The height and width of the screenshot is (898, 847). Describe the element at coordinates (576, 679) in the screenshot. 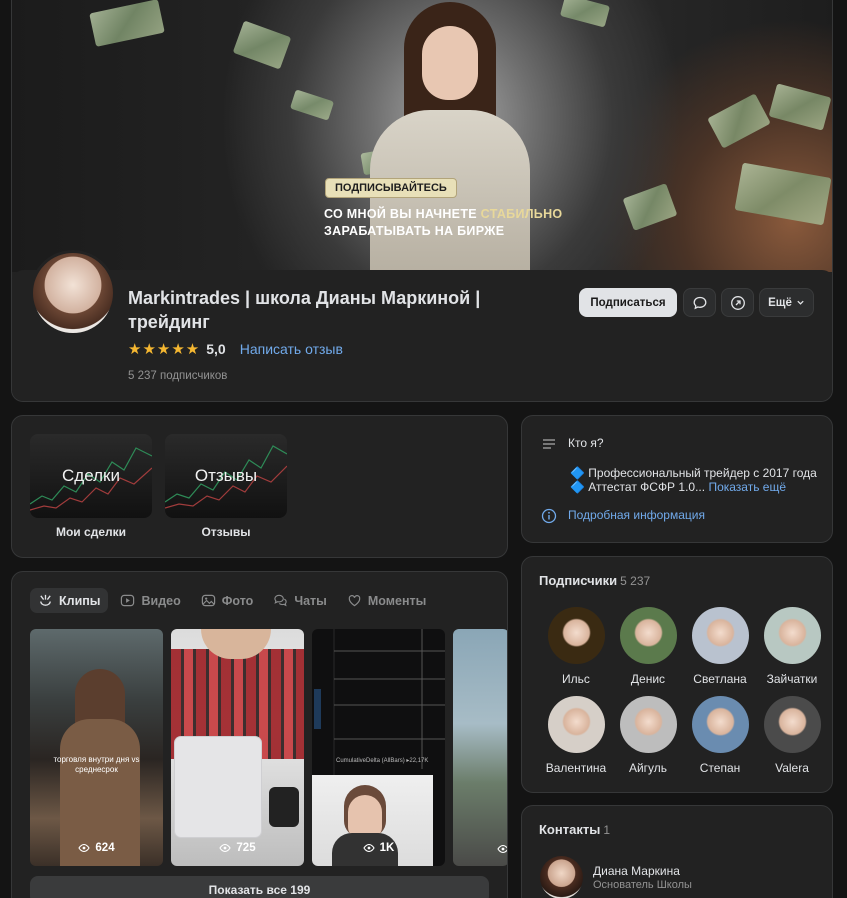

I see `follower-name: Ильс` at that location.